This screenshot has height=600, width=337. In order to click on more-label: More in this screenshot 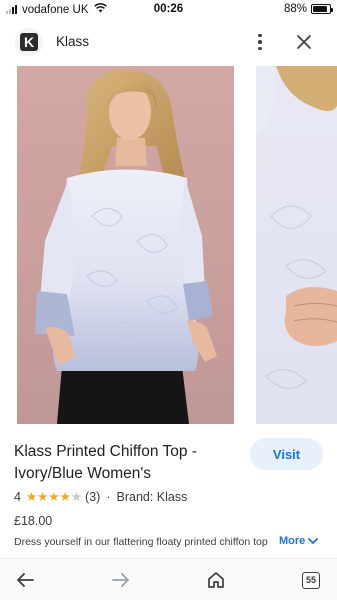, I will do `click(292, 541)`.